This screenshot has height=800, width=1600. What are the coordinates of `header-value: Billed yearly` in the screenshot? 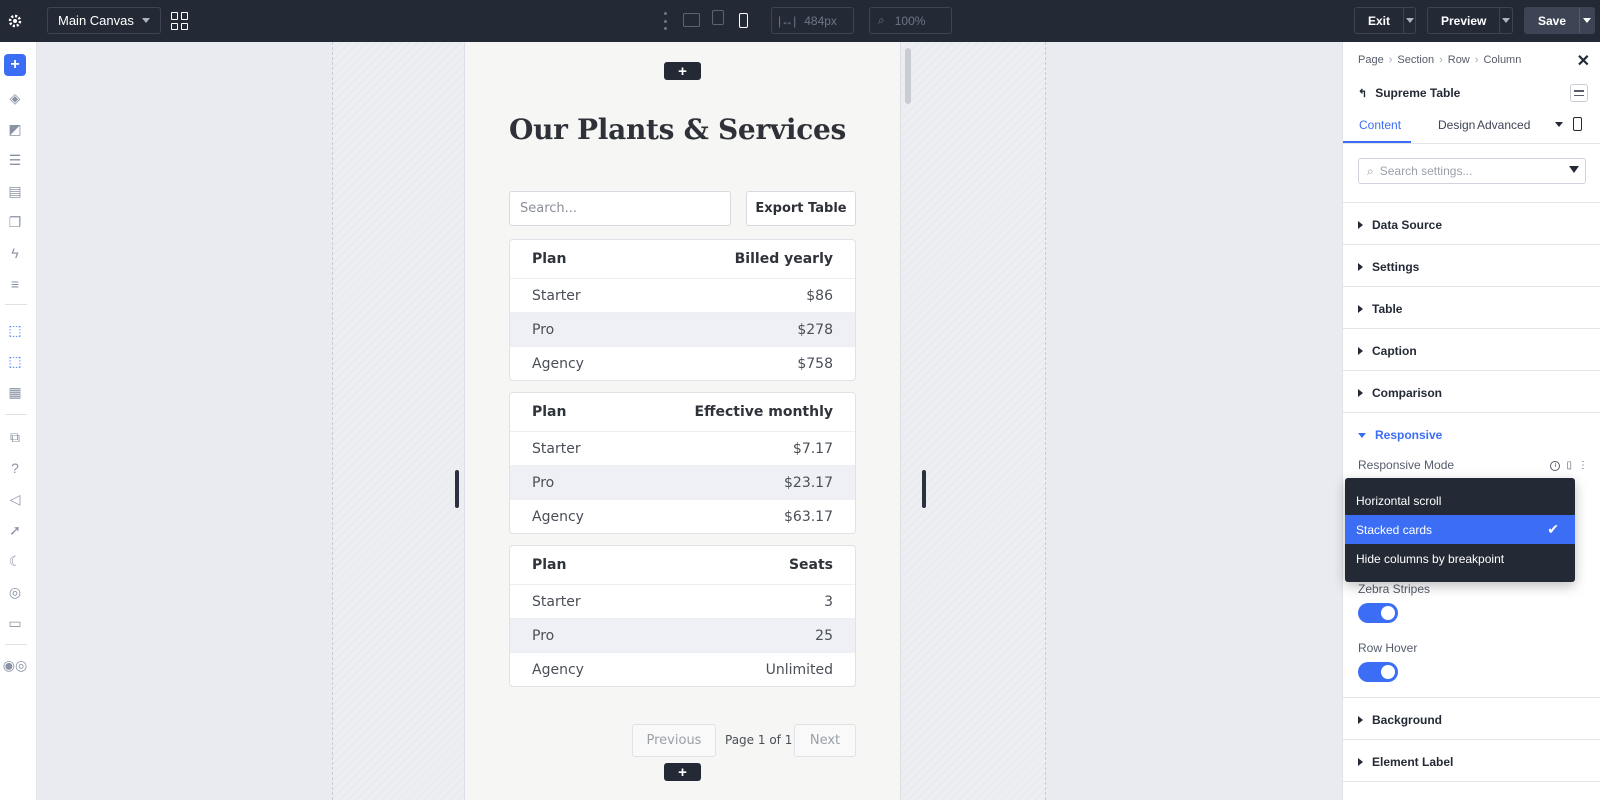 It's located at (783, 259).